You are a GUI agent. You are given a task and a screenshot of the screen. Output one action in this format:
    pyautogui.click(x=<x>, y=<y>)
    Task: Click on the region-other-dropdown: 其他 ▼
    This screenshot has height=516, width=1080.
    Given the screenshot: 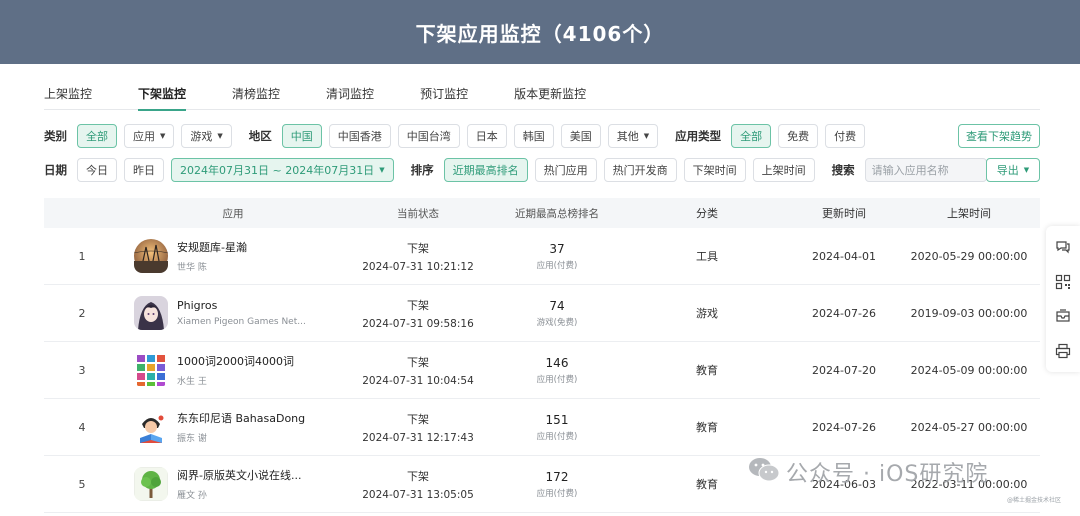 What is the action you would take?
    pyautogui.click(x=633, y=136)
    